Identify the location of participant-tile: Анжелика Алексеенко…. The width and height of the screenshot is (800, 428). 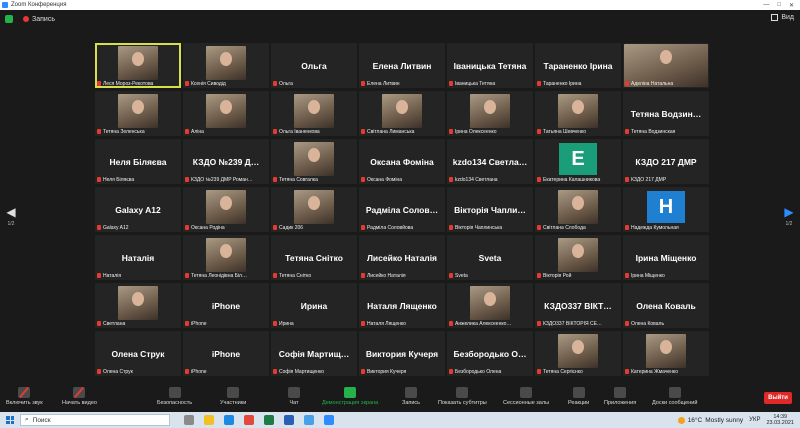
(490, 305).